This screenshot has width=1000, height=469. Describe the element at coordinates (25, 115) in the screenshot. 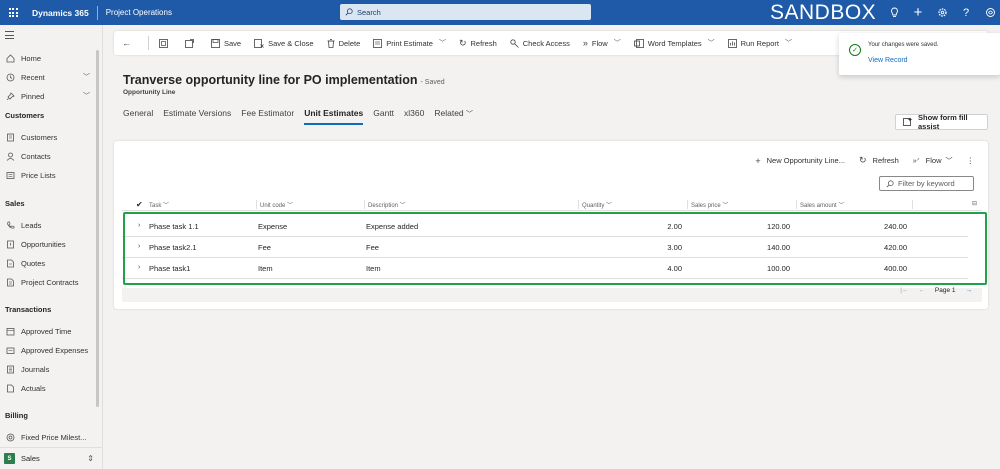

I see `group-title-customers: Customers` at that location.